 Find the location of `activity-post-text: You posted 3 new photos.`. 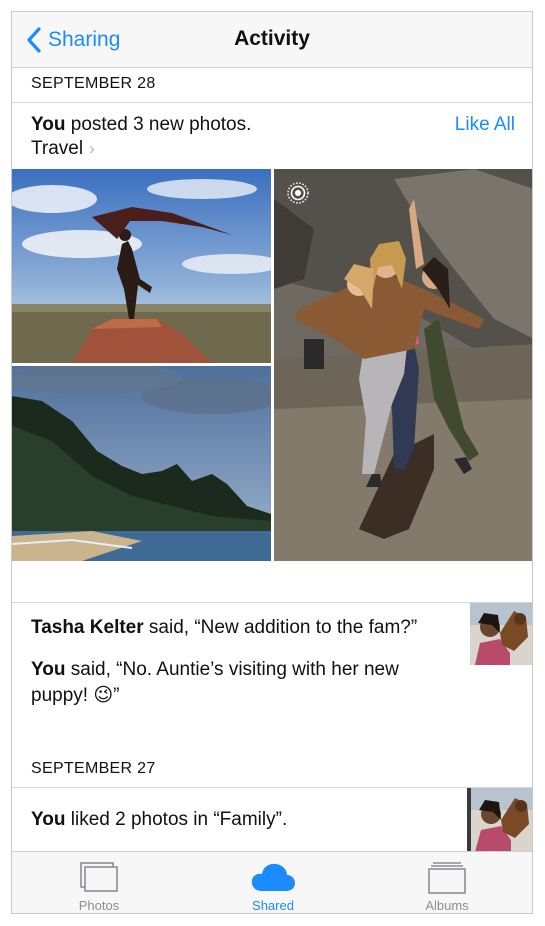

activity-post-text: You posted 3 new photos. is located at coordinates (141, 125).